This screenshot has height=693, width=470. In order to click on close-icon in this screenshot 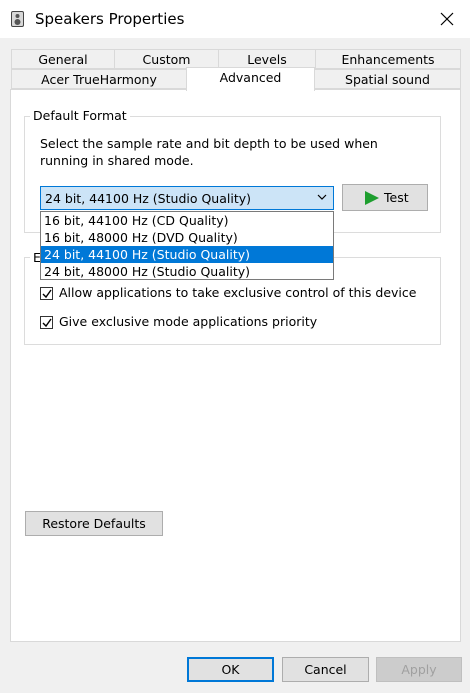, I will do `click(447, 19)`.